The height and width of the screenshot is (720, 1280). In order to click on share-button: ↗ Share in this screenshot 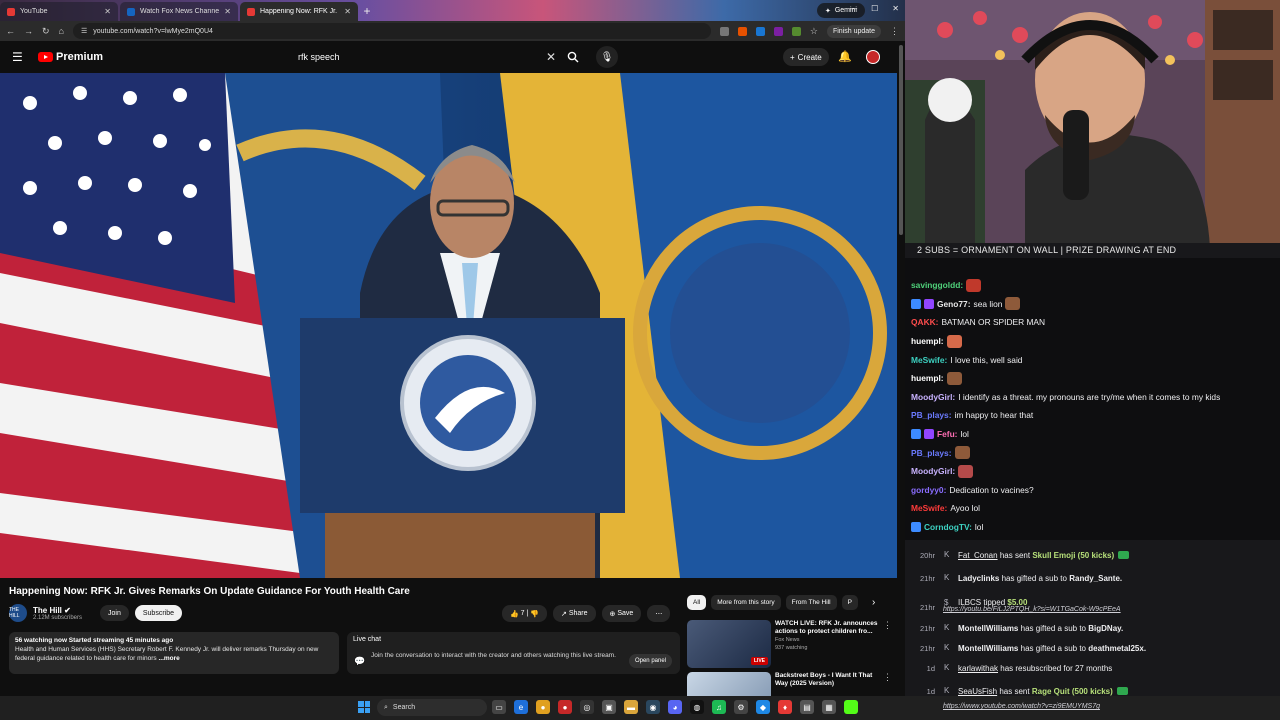, I will do `click(574, 613)`.